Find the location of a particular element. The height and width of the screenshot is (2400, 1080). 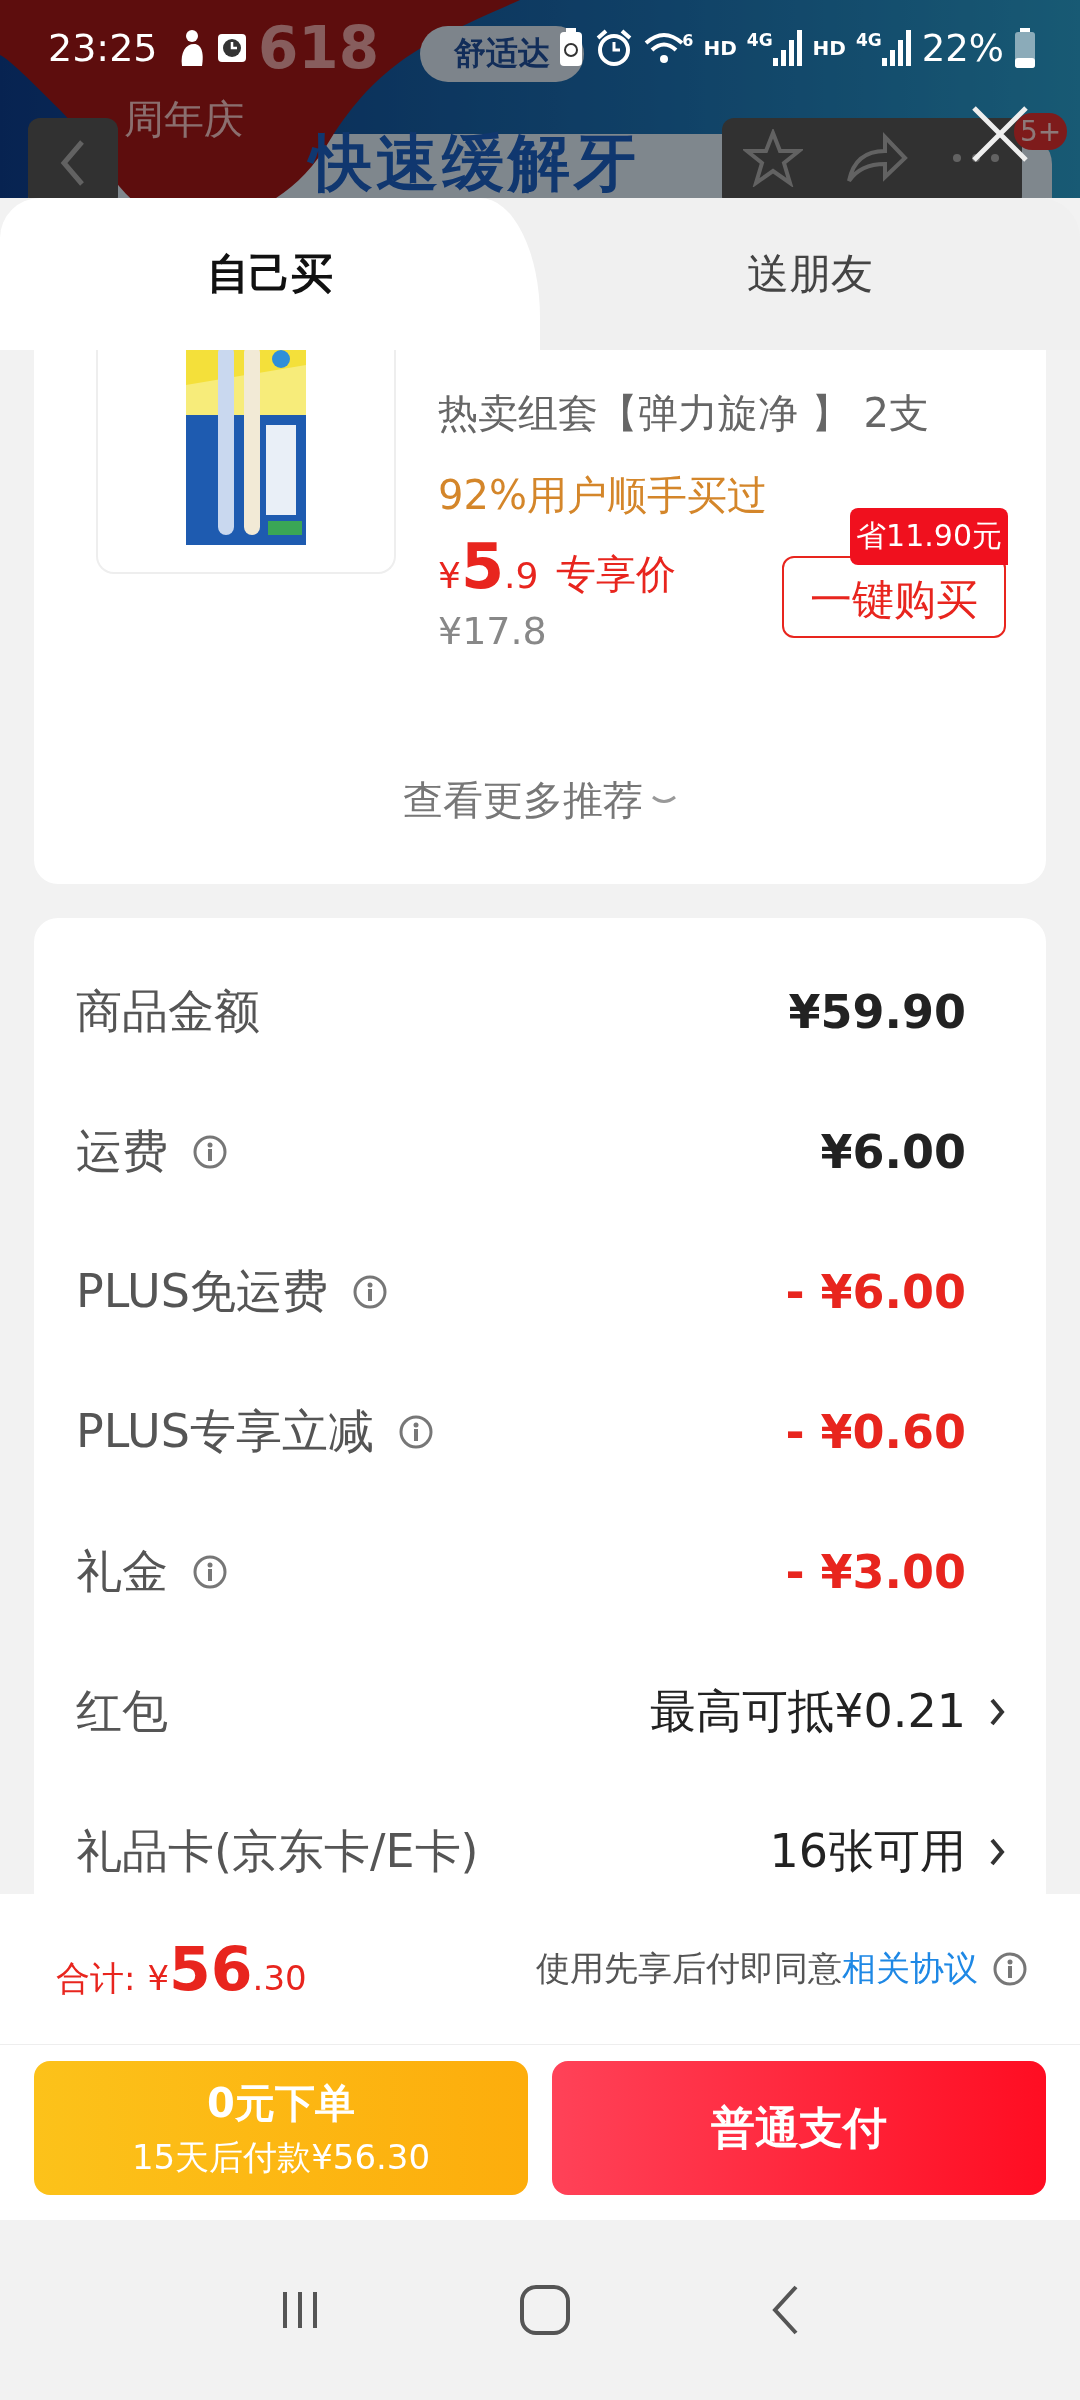

row-value: - ¥0.60 is located at coordinates (875, 1432).